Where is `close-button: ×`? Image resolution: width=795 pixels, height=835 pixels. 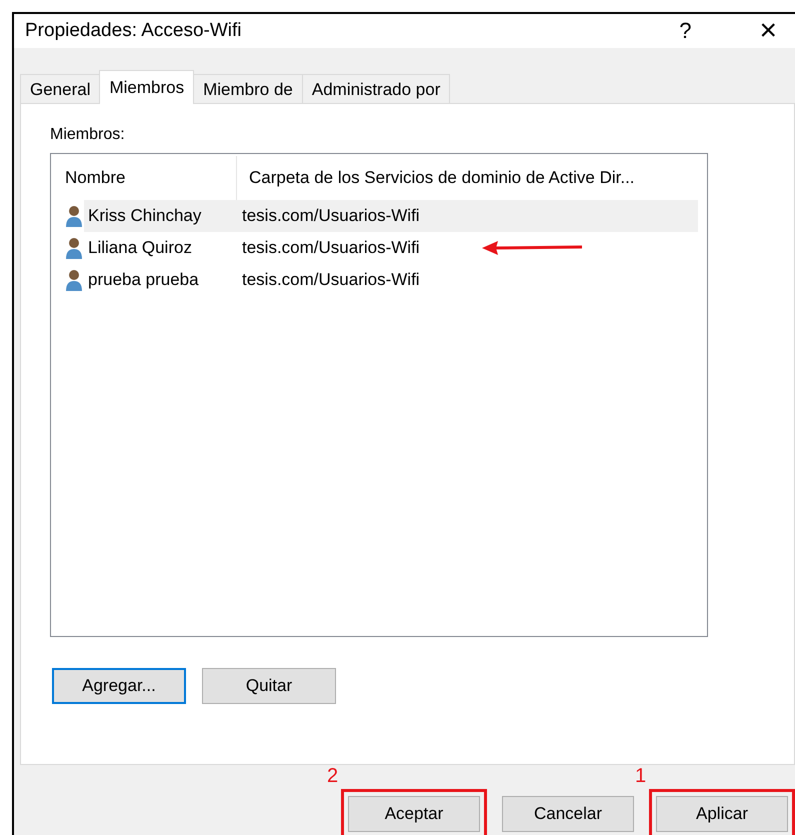
close-button: × is located at coordinates (768, 31).